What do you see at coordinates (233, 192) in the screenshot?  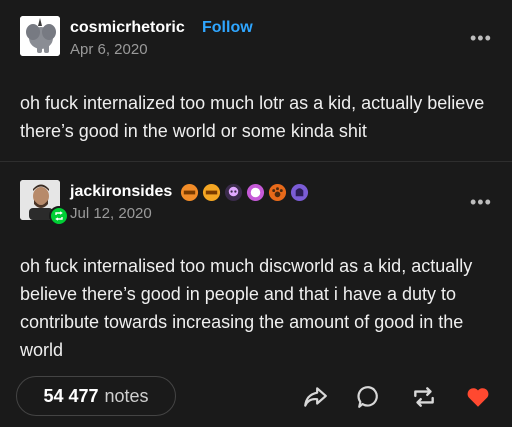 I see `skull-badge-icon` at bounding box center [233, 192].